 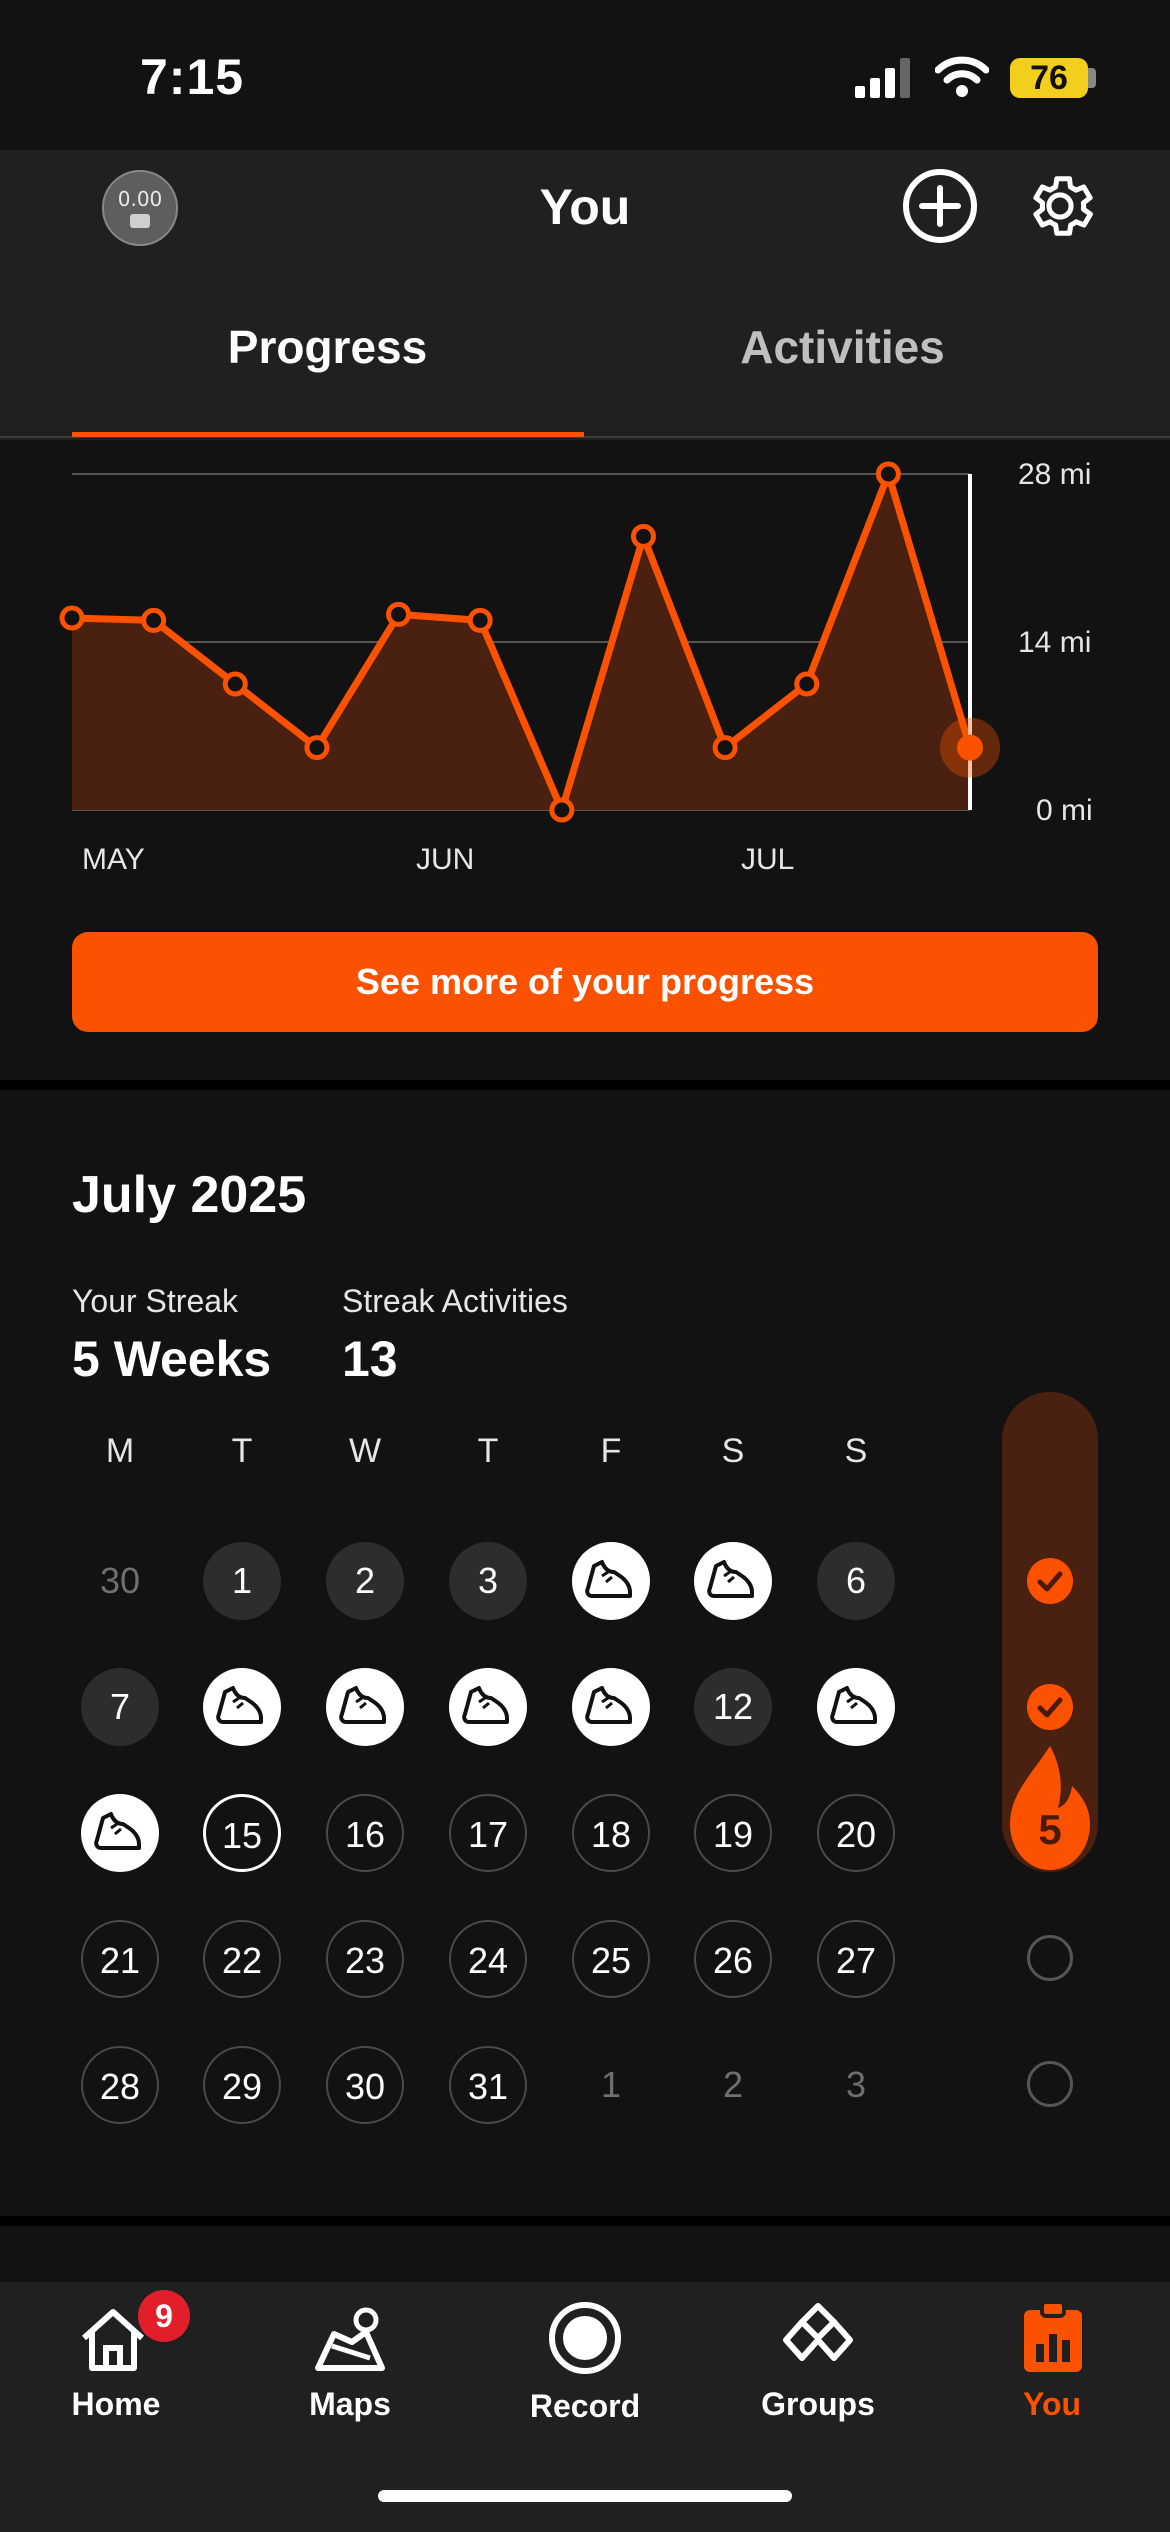 I want to click on calendar-day: 19, so click(x=733, y=1833).